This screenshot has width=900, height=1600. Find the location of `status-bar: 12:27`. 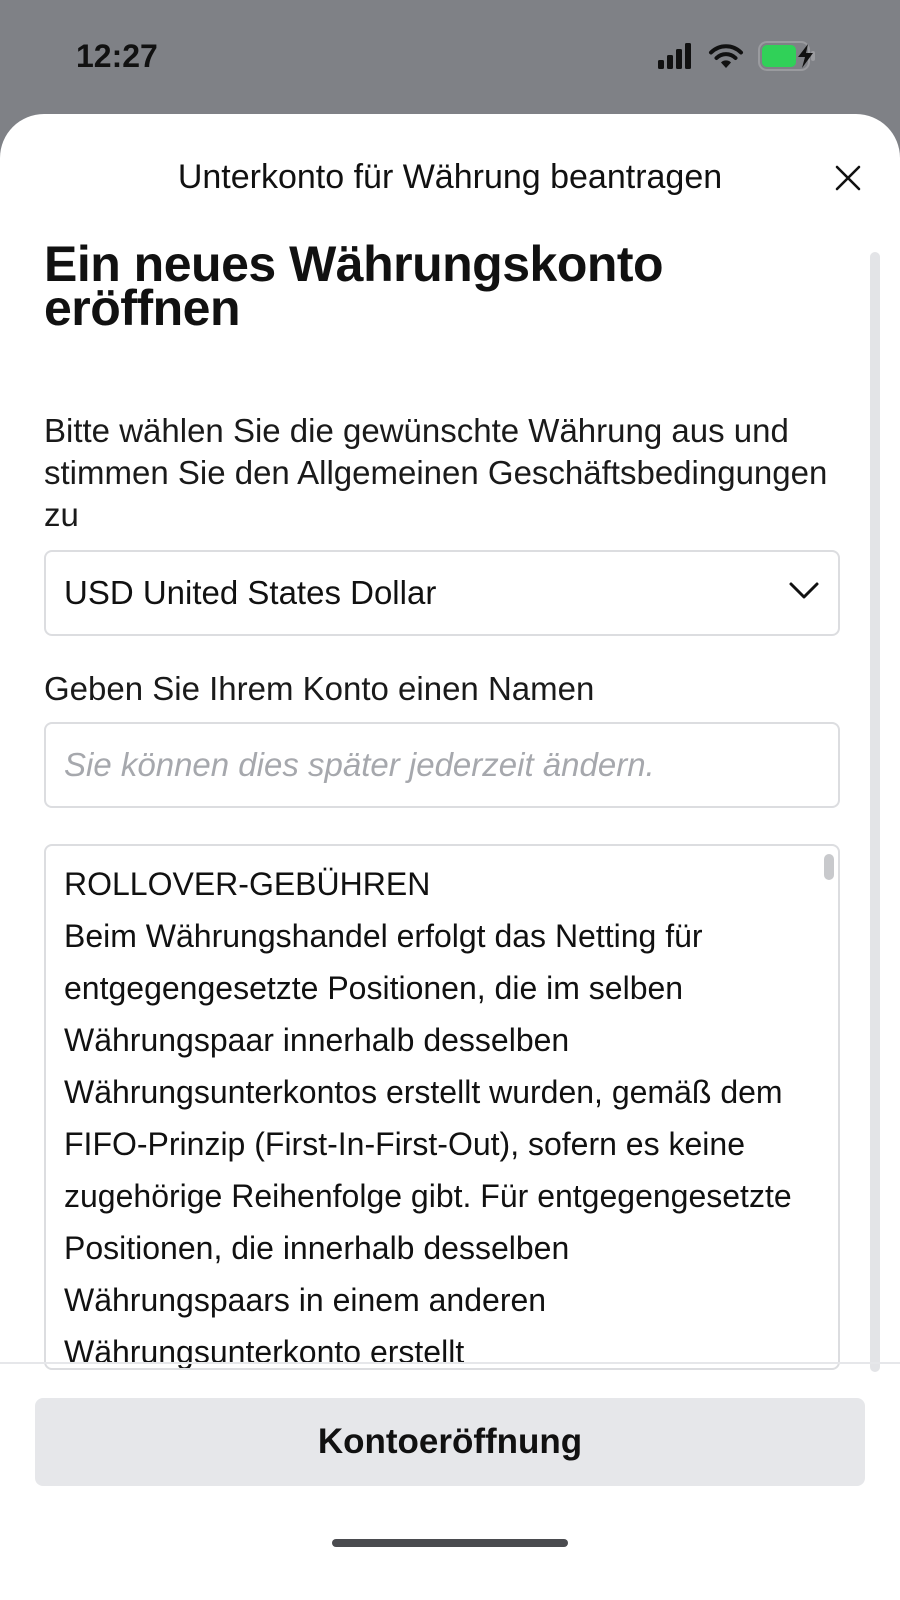

status-bar: 12:27 is located at coordinates (450, 57).